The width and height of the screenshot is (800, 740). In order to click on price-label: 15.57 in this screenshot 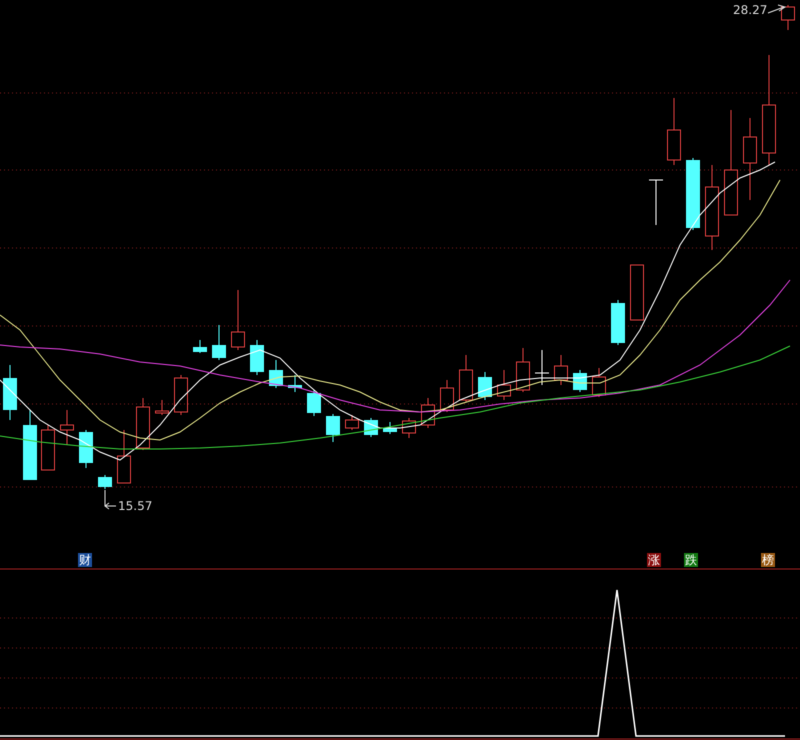, I will do `click(135, 506)`.